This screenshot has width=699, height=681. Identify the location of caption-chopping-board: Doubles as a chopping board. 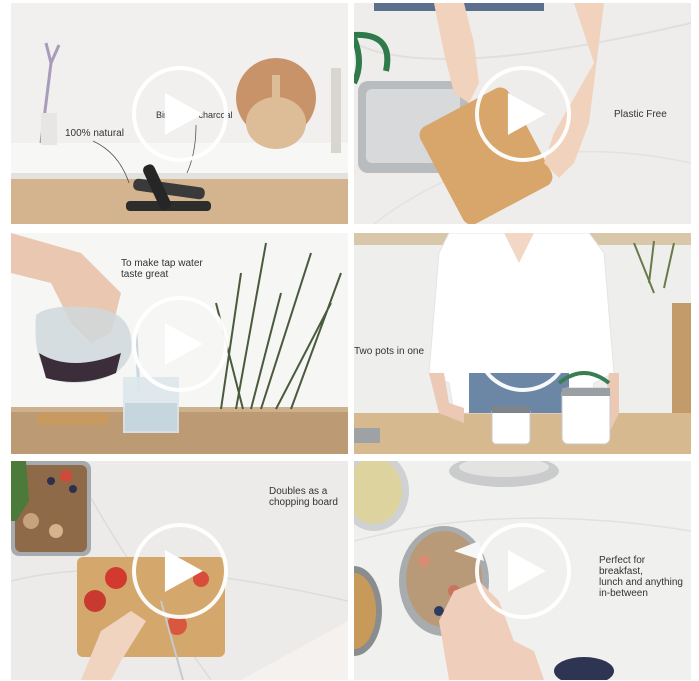
(303, 497).